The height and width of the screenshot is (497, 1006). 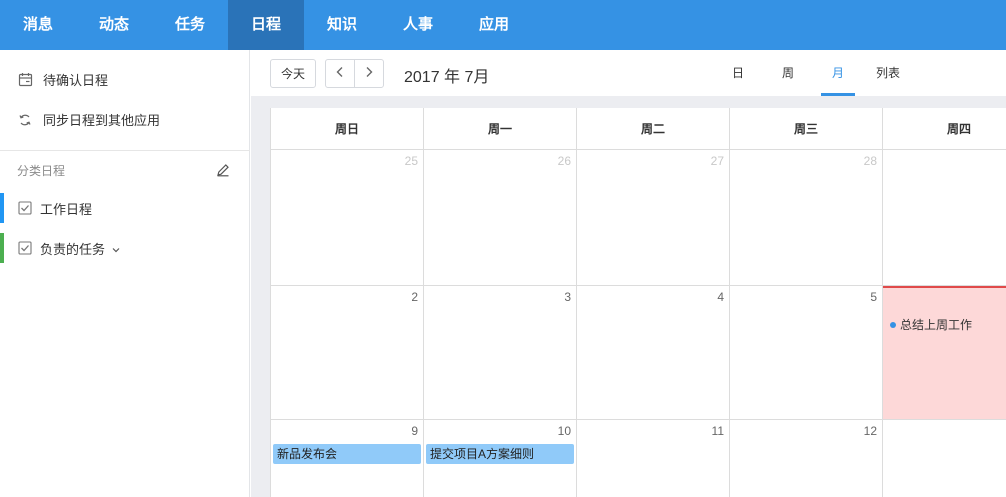 I want to click on weekday-mon: 周一, so click(x=500, y=129).